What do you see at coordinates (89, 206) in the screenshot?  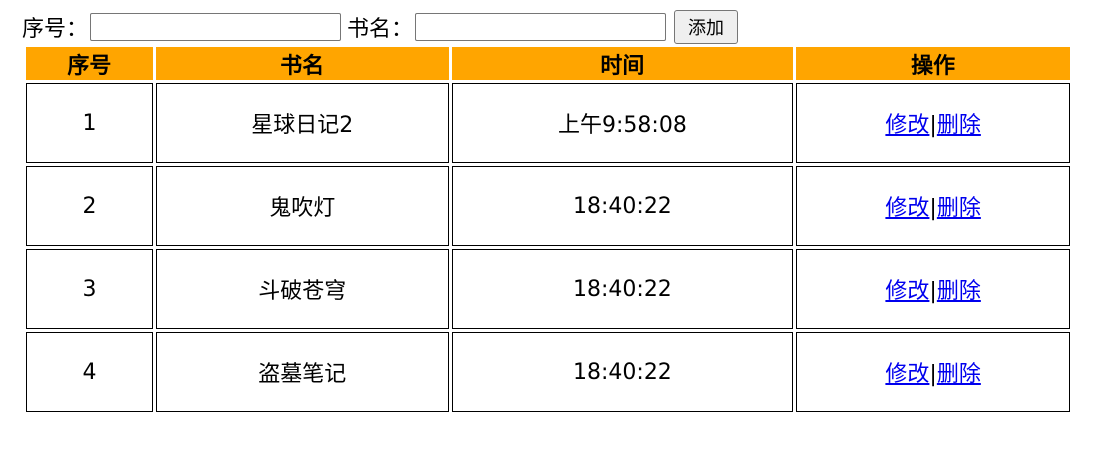 I see `cell-index: 2` at bounding box center [89, 206].